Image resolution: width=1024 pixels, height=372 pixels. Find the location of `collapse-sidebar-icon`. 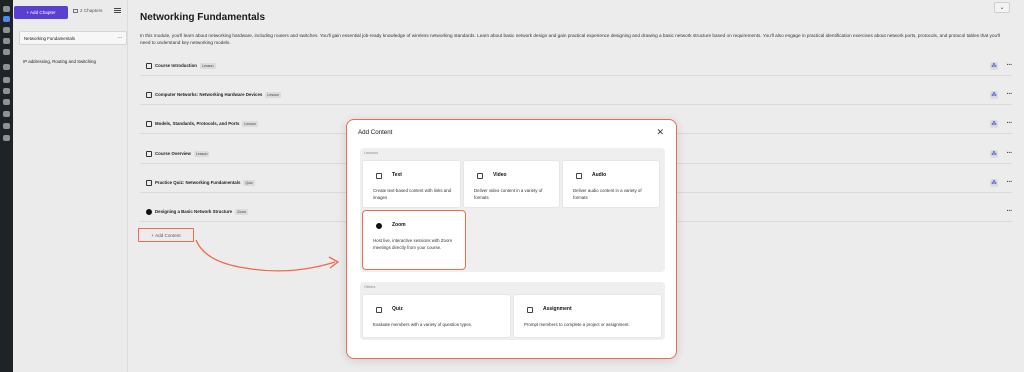

collapse-sidebar-icon is located at coordinates (117, 10).